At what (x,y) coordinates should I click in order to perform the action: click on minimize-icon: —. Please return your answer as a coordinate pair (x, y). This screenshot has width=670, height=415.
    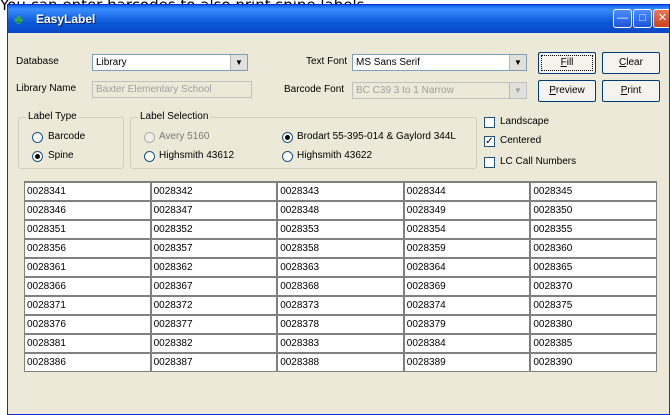
    Looking at the image, I should click on (622, 18).